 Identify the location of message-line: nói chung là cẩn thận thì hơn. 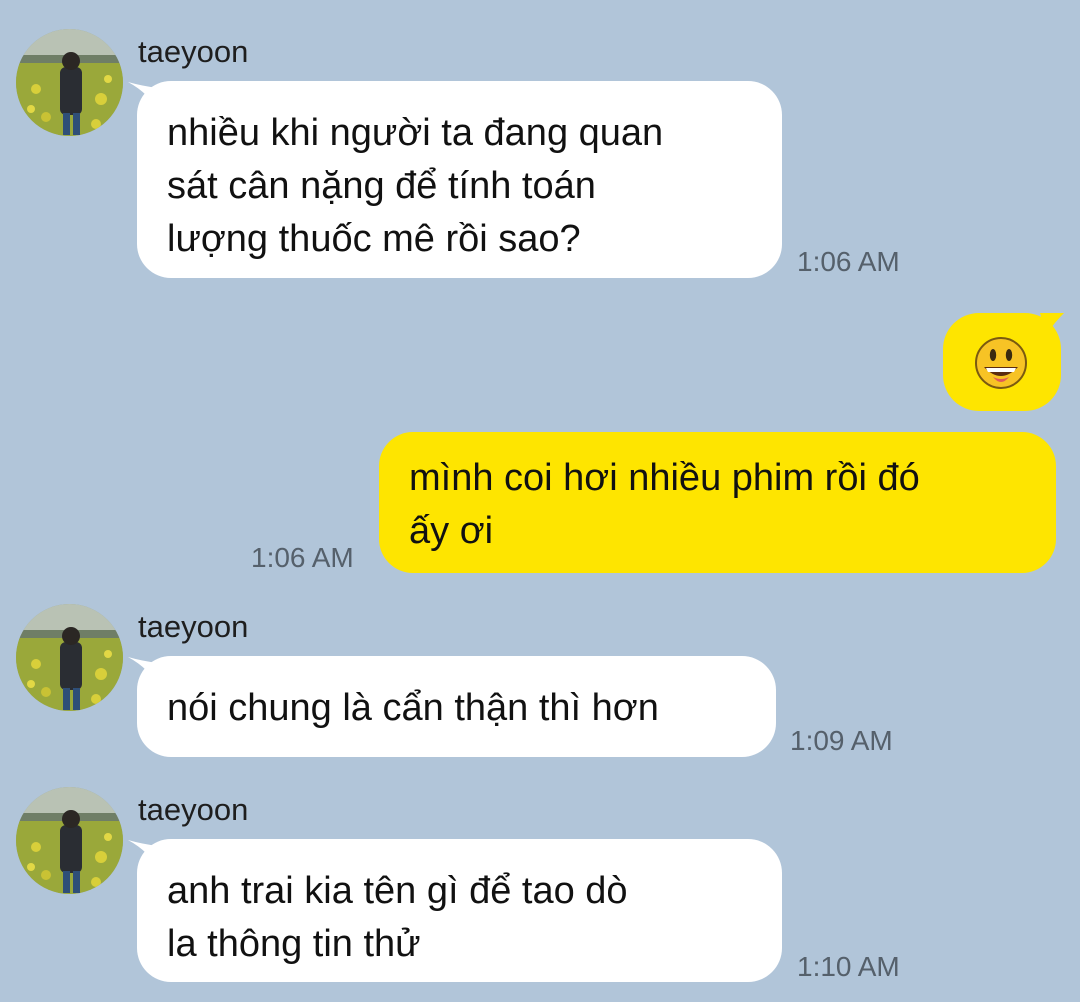
(413, 708).